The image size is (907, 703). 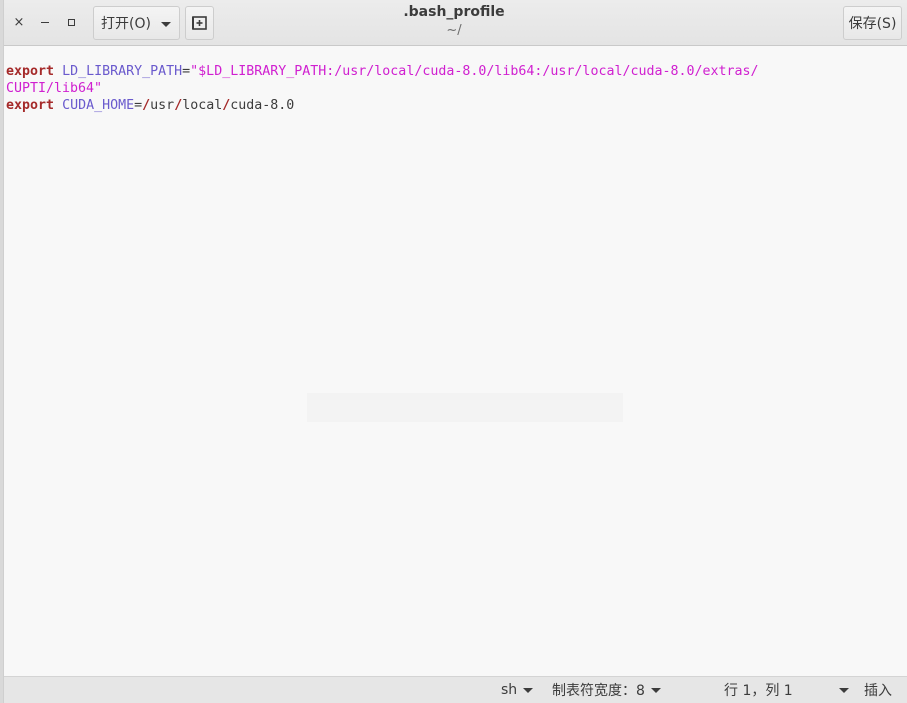 I want to click on new-document-icon, so click(x=199, y=23).